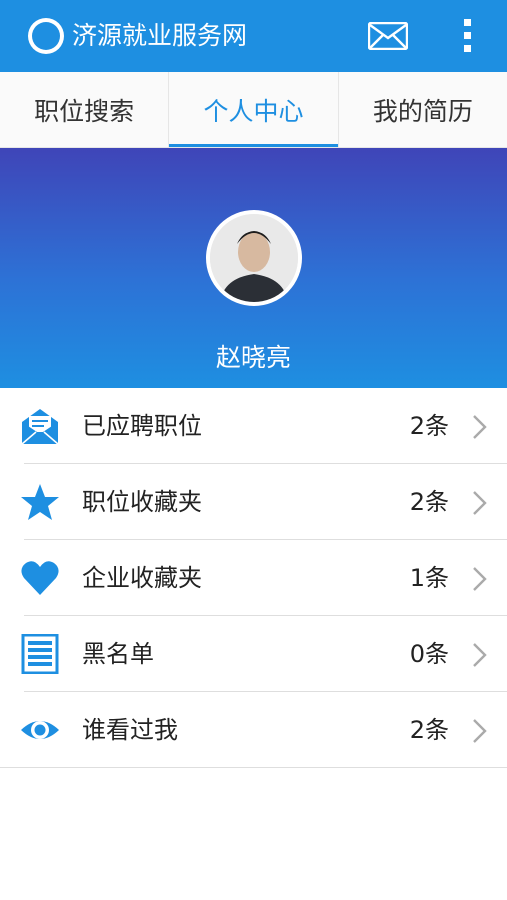  What do you see at coordinates (429, 578) in the screenshot?
I see `menu-item-count: 1条` at bounding box center [429, 578].